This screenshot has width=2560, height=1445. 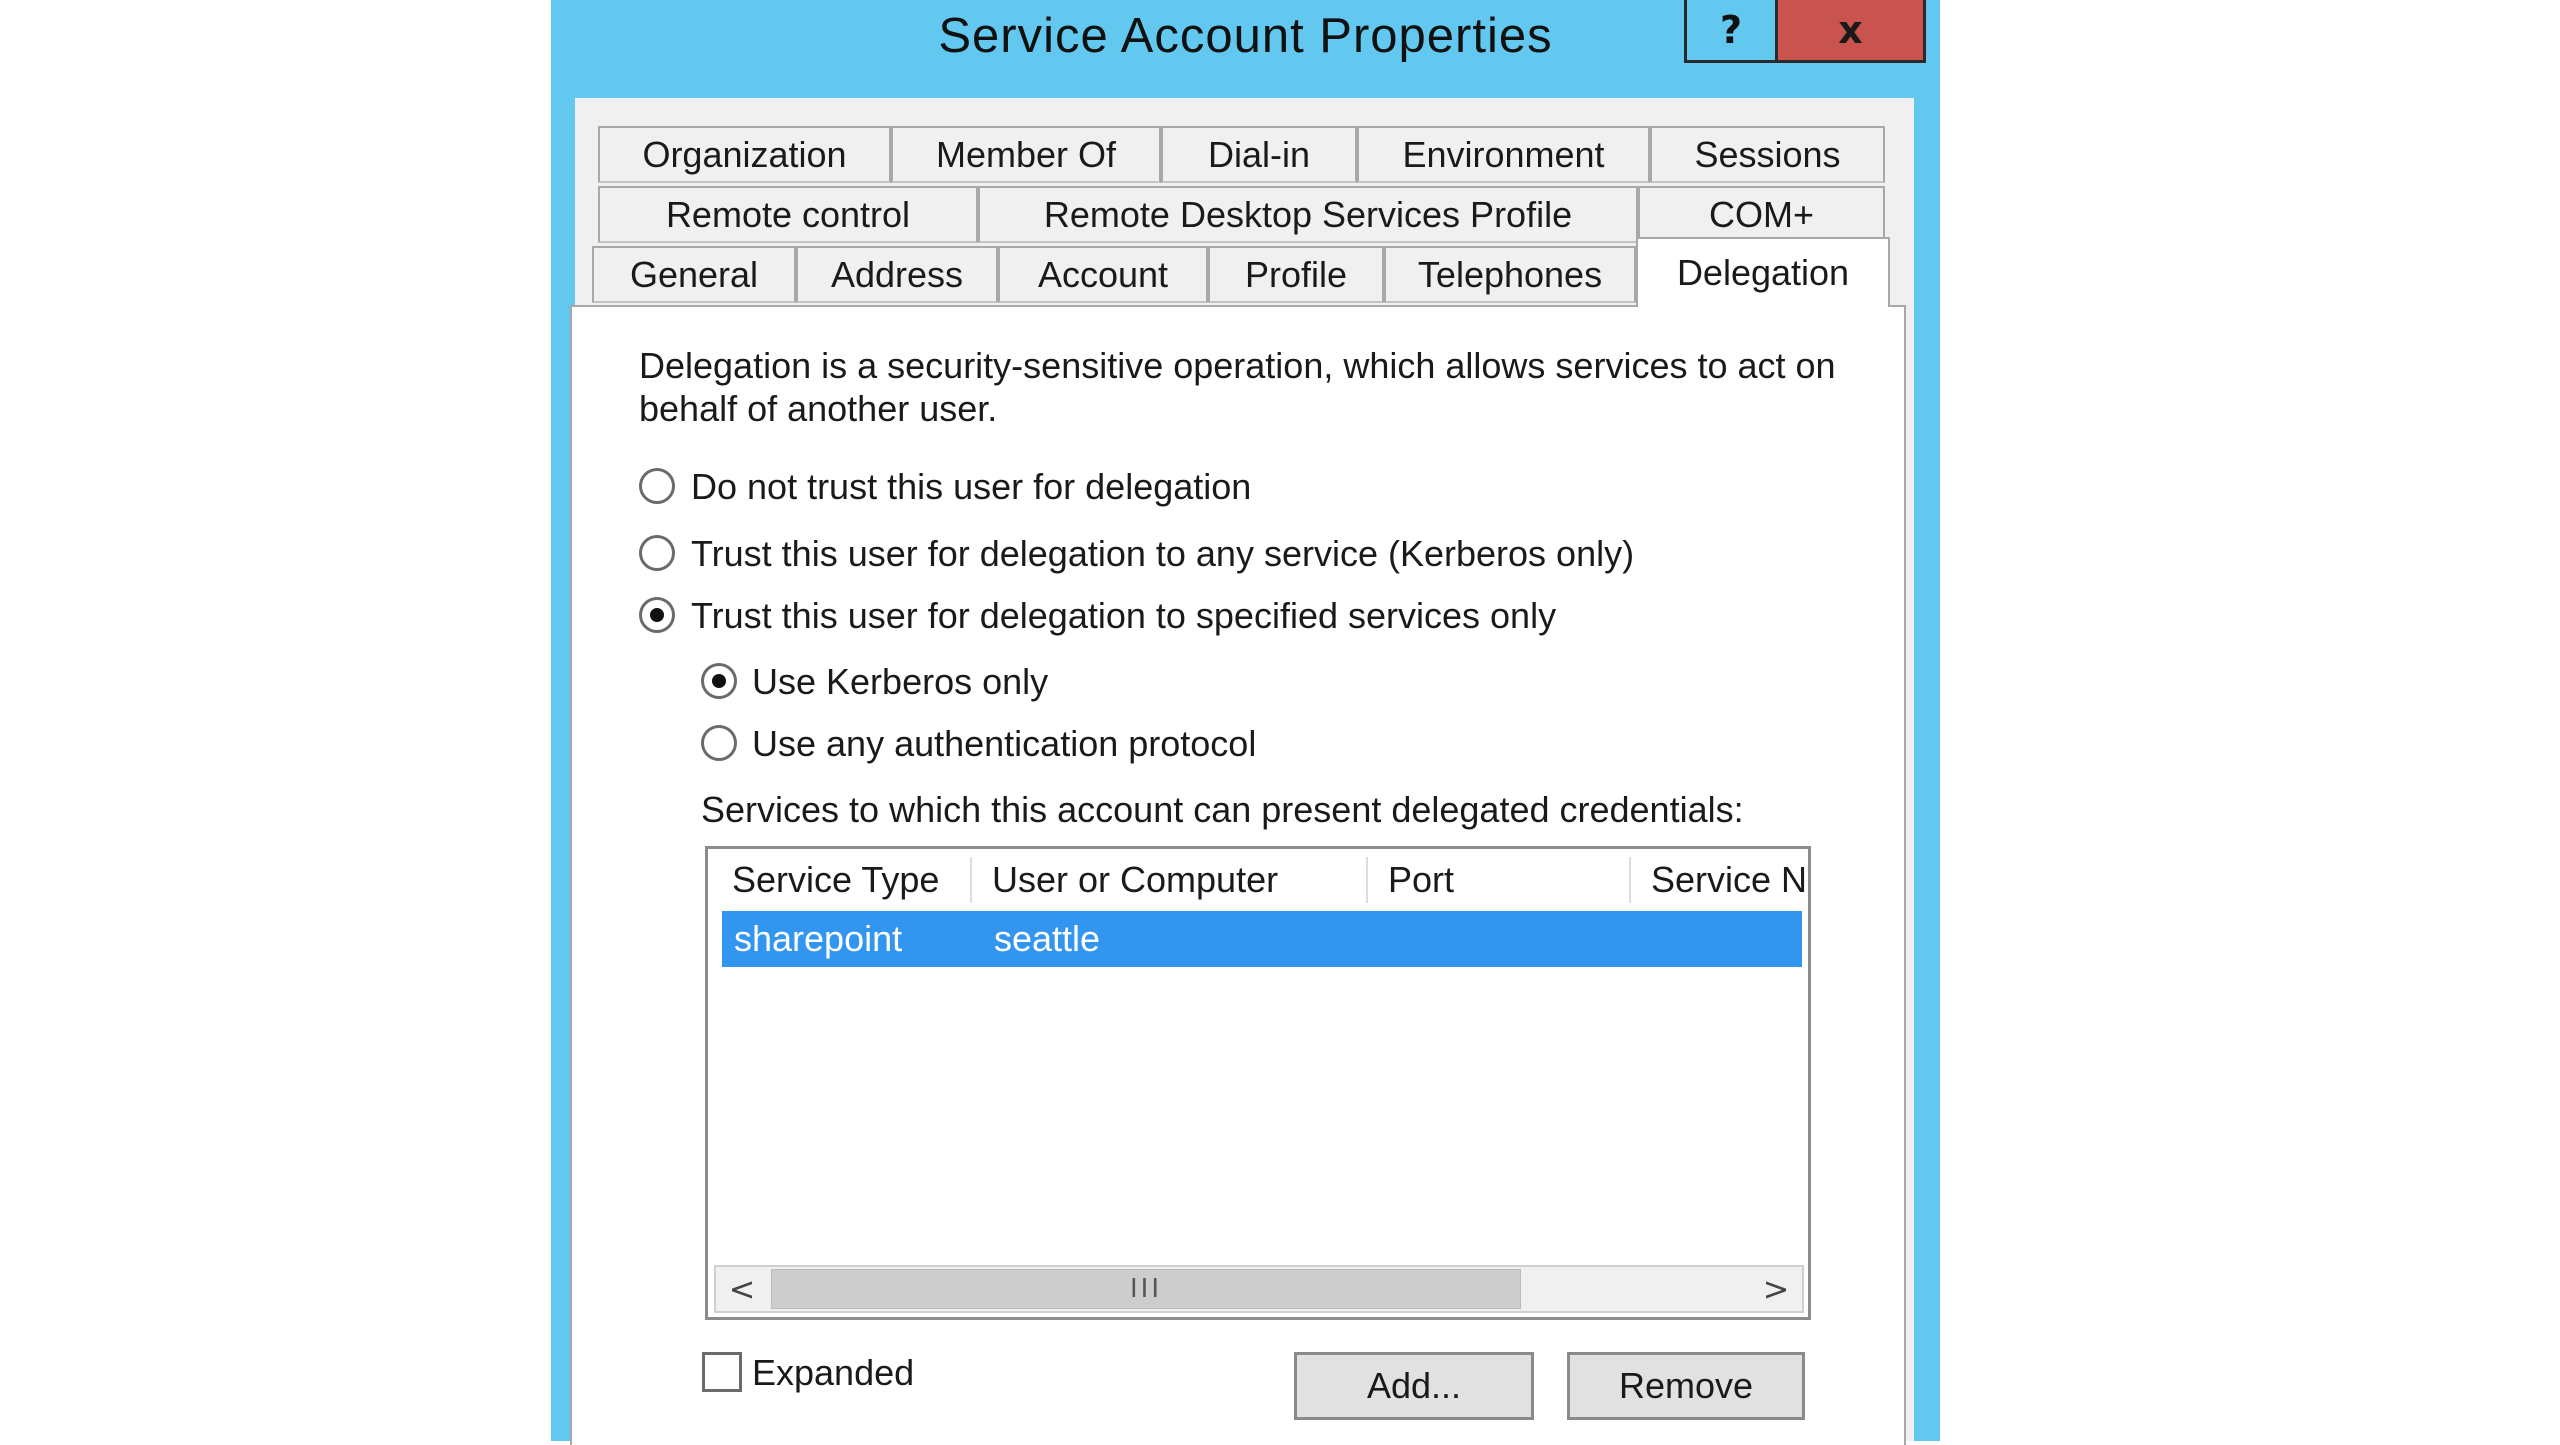 What do you see at coordinates (742, 1289) in the screenshot?
I see `scroll-left-icon: <` at bounding box center [742, 1289].